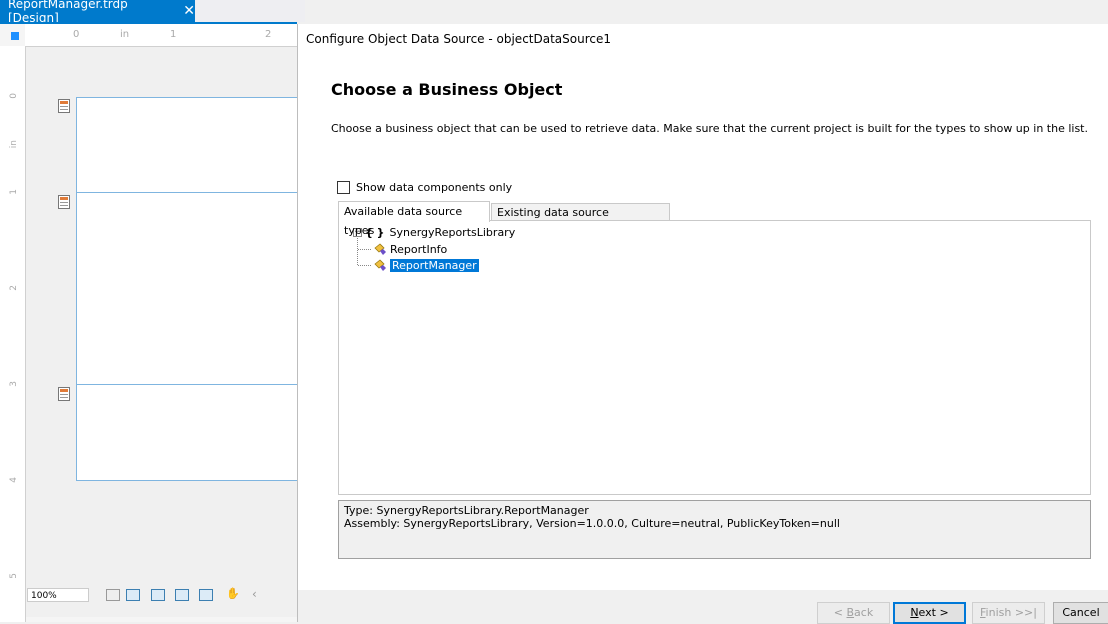  I want to click on back-button: < Back, so click(853, 613).